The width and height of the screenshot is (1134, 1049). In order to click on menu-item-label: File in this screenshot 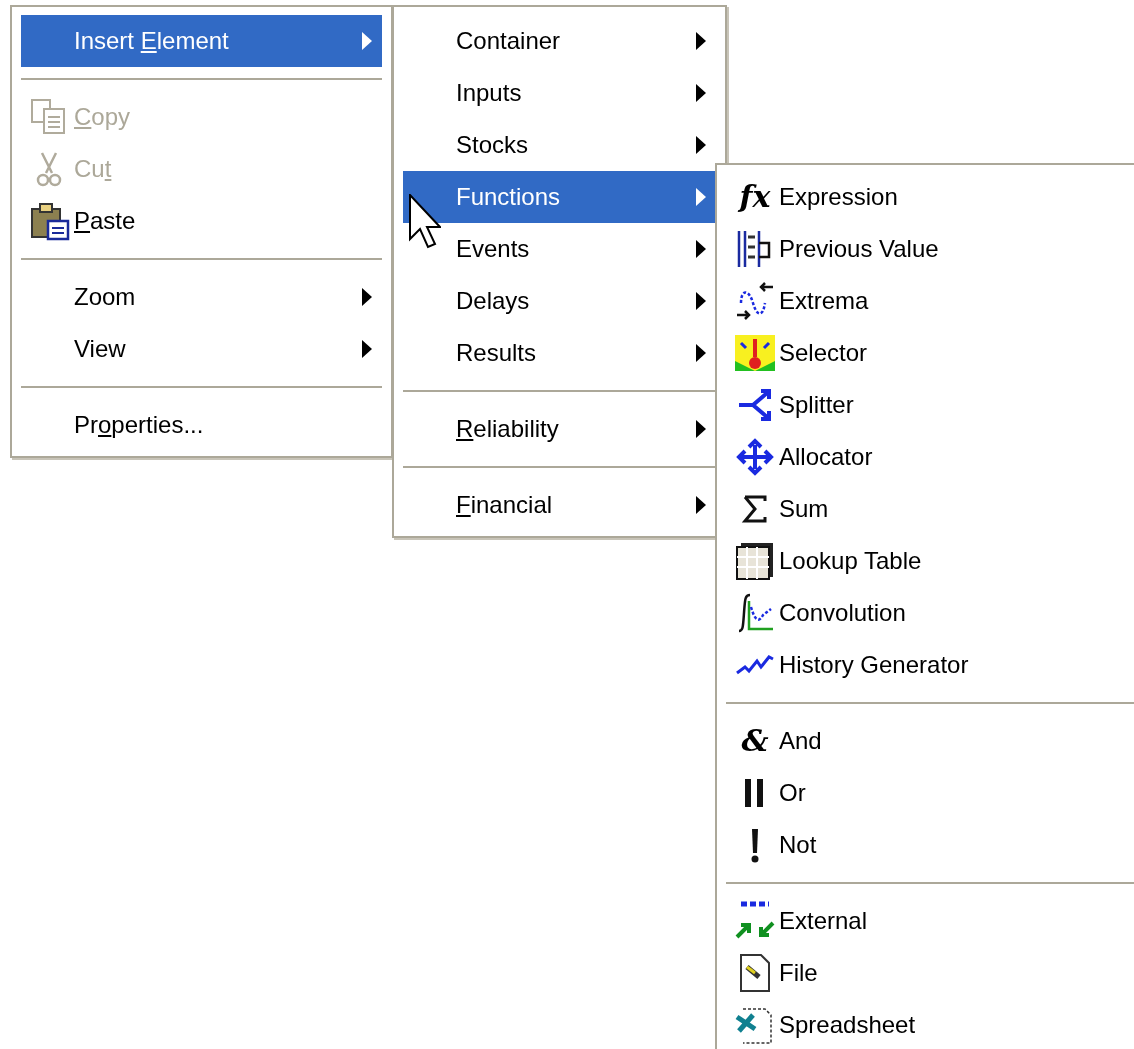, I will do `click(798, 972)`.